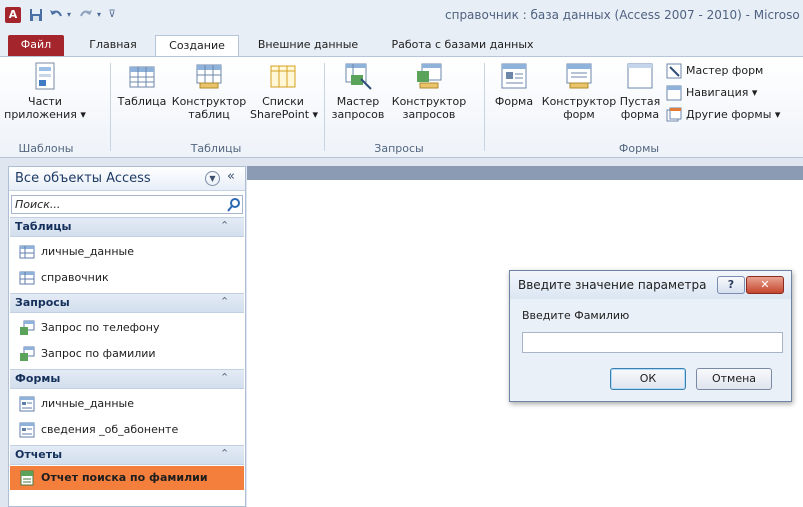 Image resolution: width=803 pixels, height=507 pixels. Describe the element at coordinates (209, 76) in the screenshot. I see `table-design-icon` at that location.